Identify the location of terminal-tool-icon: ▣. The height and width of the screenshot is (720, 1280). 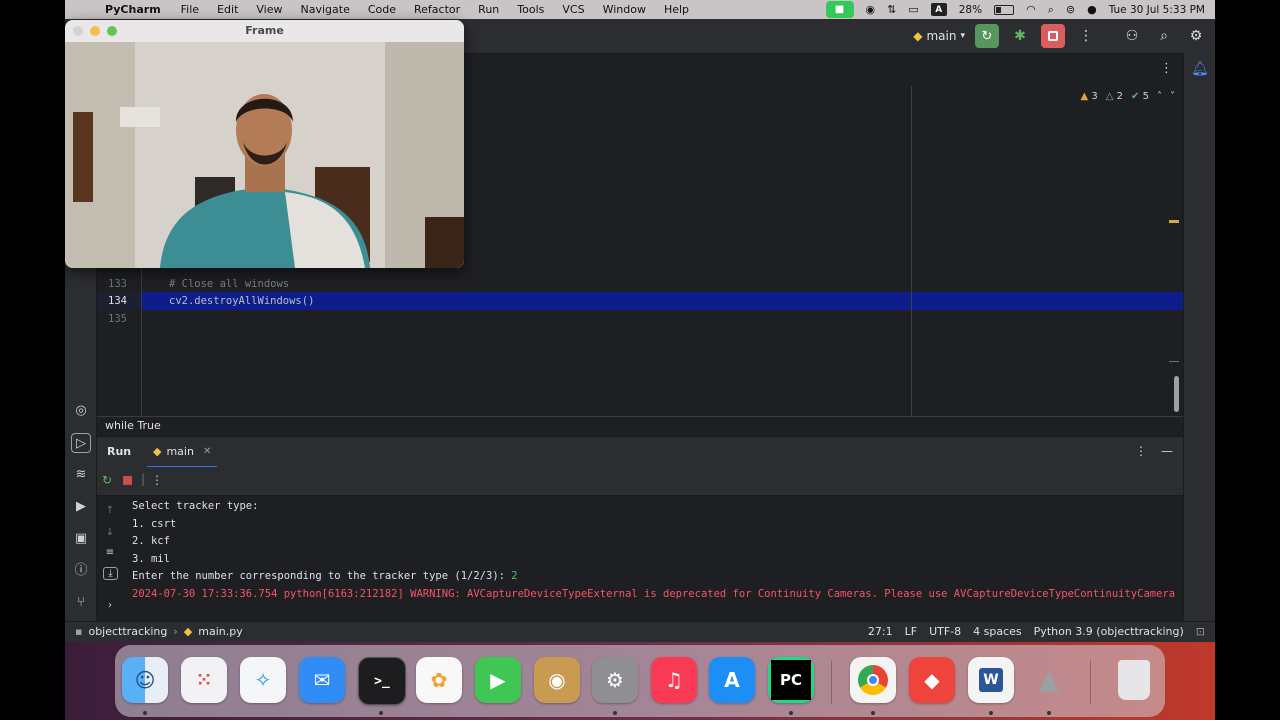
(81, 539).